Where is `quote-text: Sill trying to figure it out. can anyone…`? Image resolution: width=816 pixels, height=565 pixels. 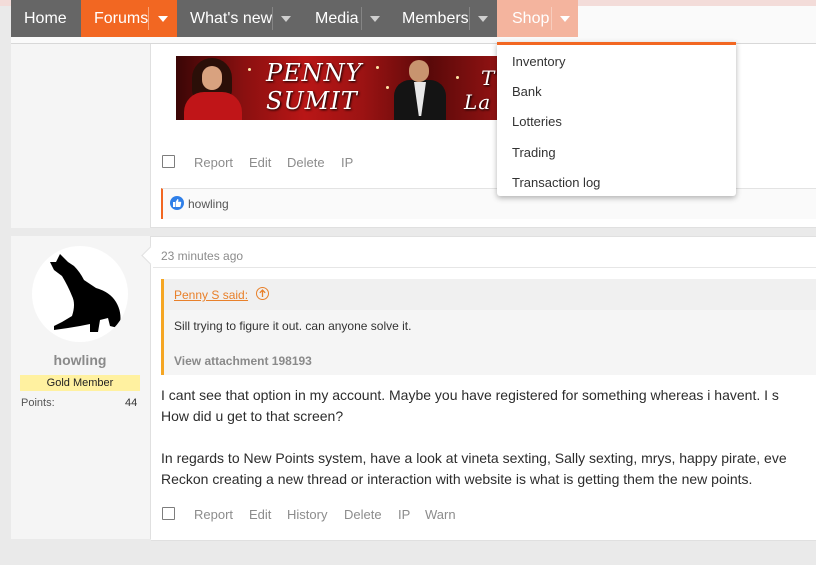 quote-text: Sill trying to figure it out. can anyone… is located at coordinates (293, 326).